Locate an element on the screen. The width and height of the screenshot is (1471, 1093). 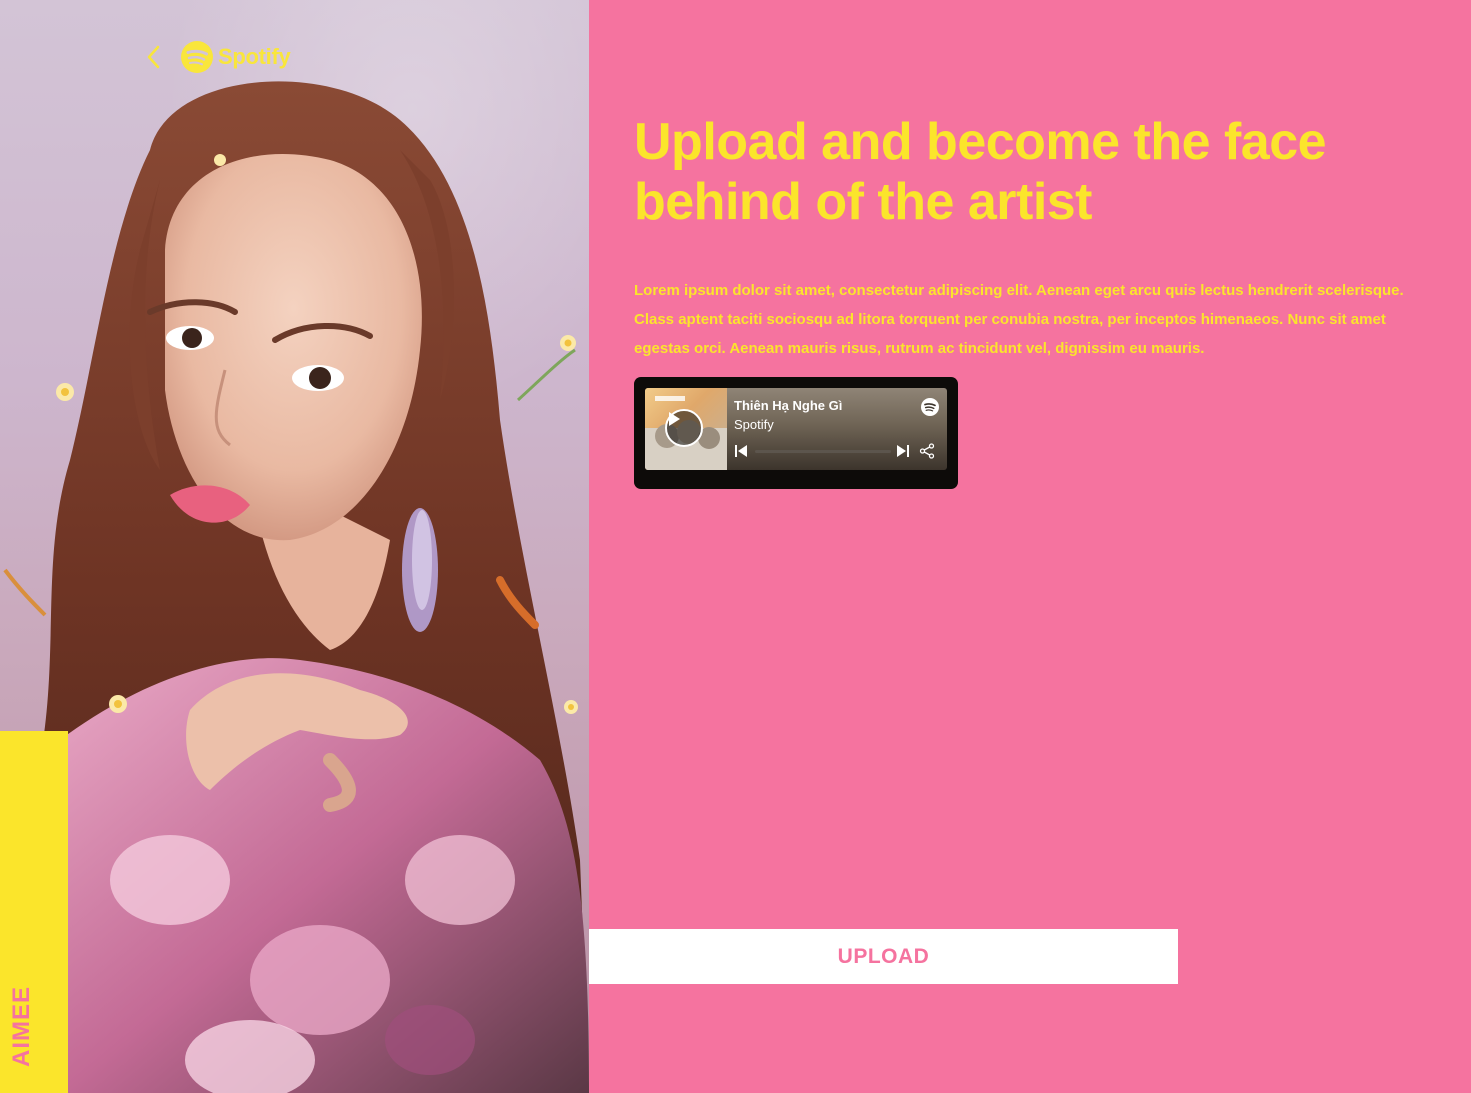
chevron-left-icon is located at coordinates (153, 57).